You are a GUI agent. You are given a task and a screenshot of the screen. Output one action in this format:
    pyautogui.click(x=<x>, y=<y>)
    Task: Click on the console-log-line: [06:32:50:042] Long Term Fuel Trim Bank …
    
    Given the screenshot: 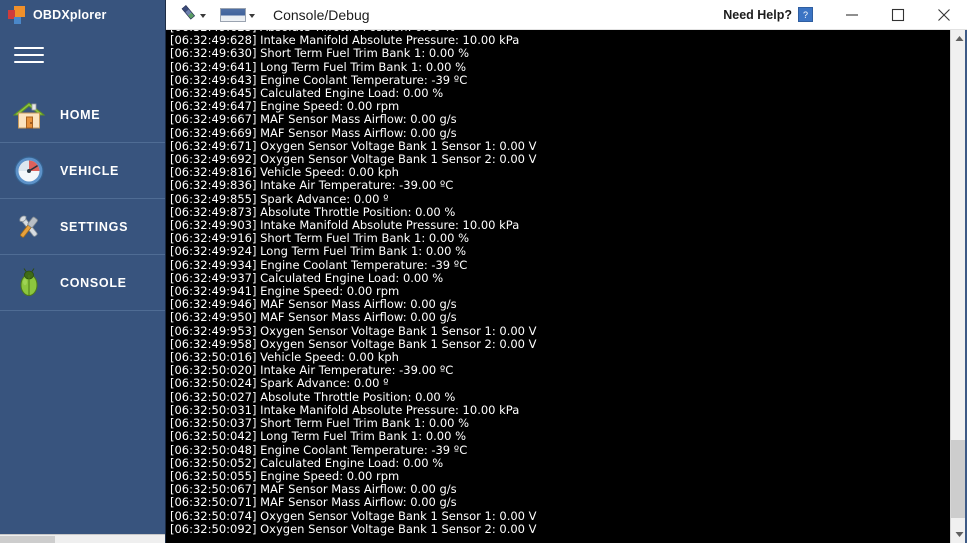 What is the action you would take?
    pyautogui.click(x=318, y=436)
    